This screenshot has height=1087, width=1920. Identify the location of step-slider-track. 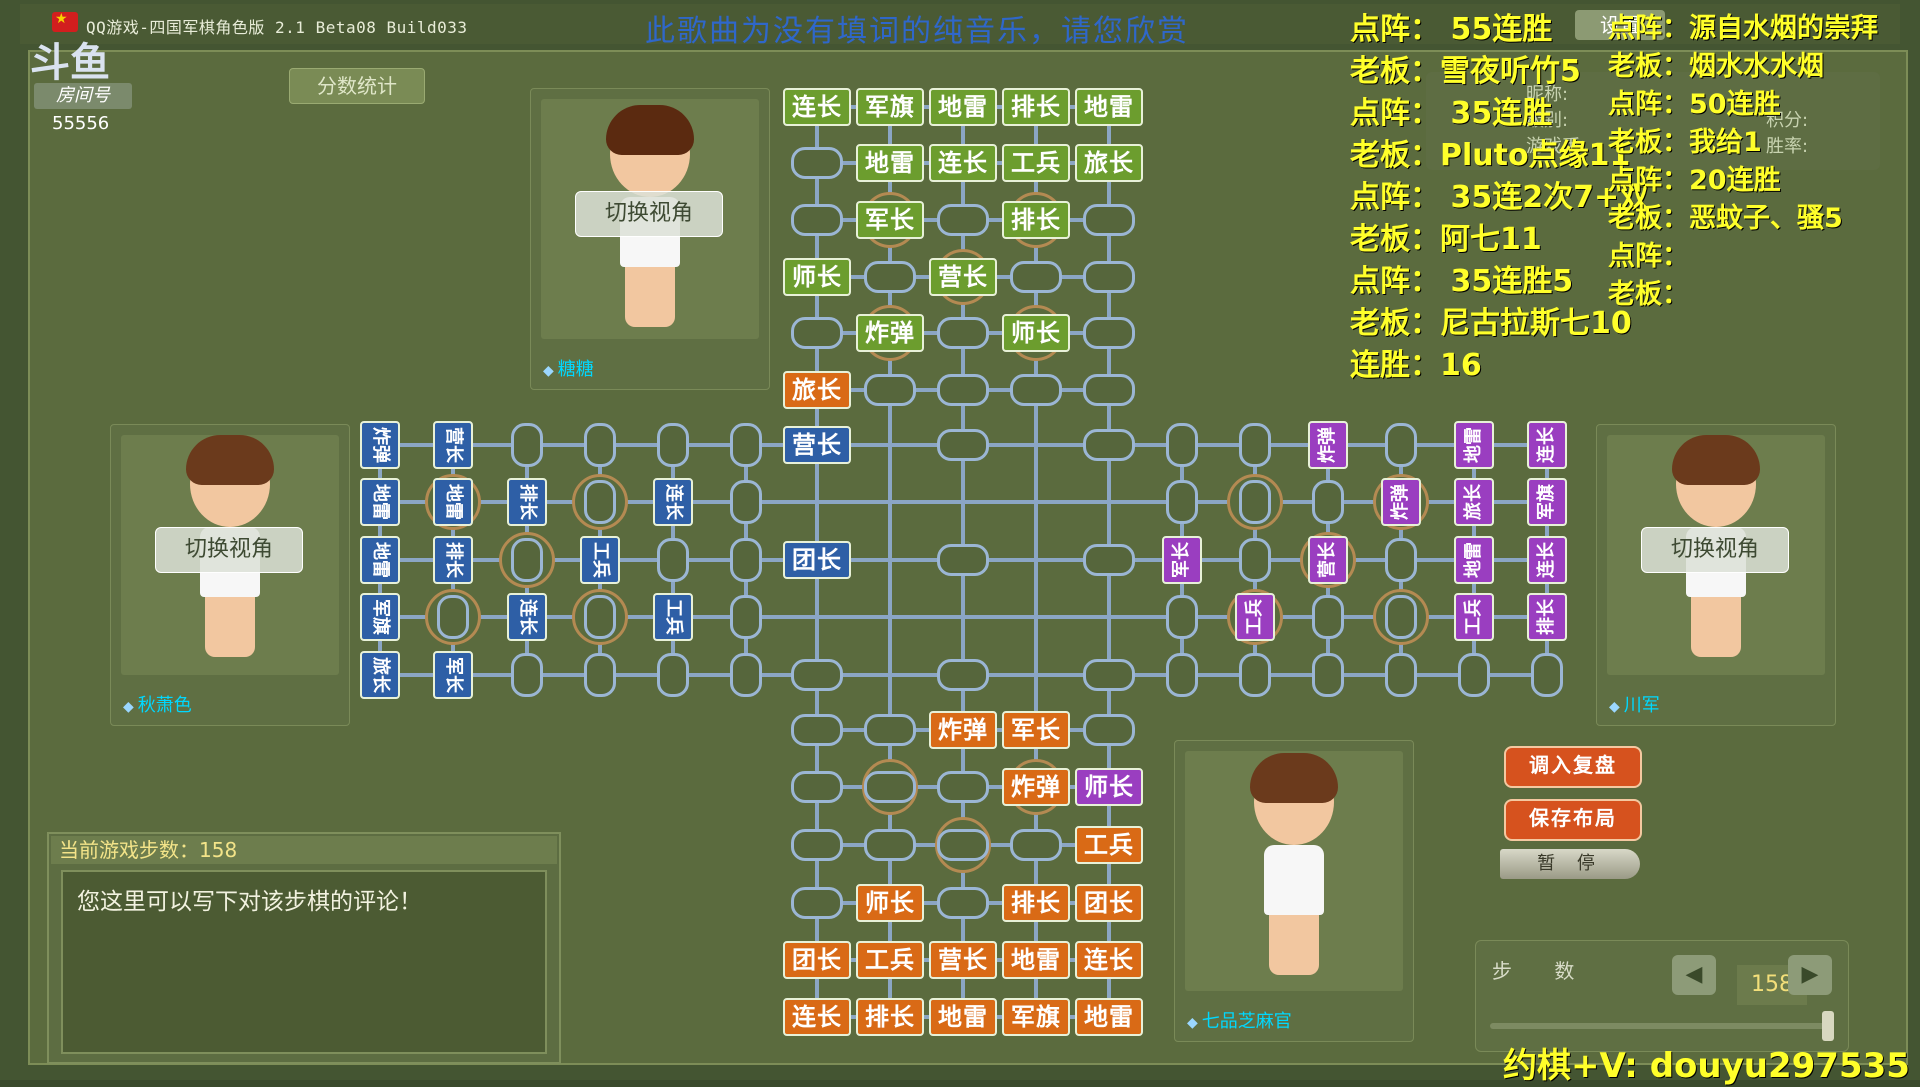
(1662, 1026).